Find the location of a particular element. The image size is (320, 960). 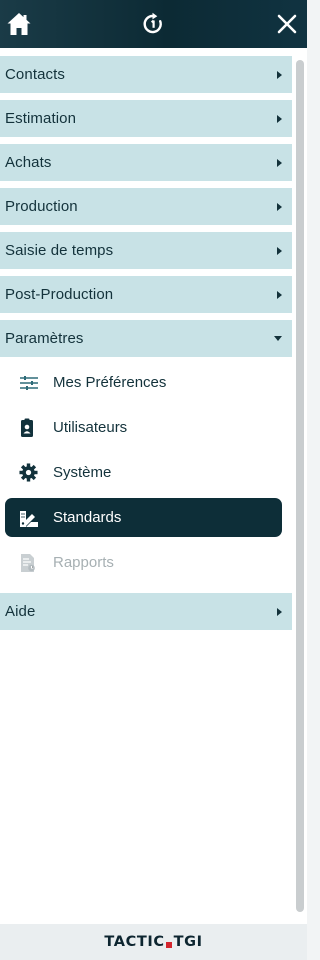

close-icon is located at coordinates (287, 24).